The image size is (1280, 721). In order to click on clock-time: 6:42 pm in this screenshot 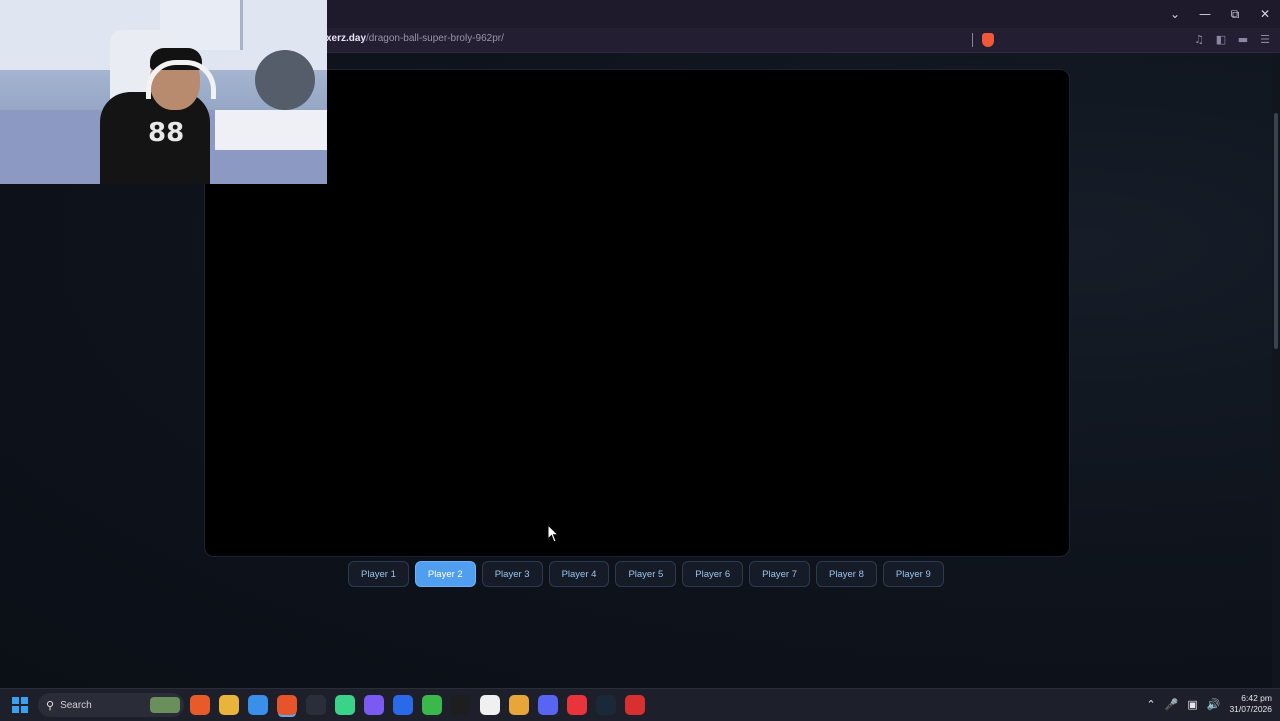, I will do `click(1256, 698)`.